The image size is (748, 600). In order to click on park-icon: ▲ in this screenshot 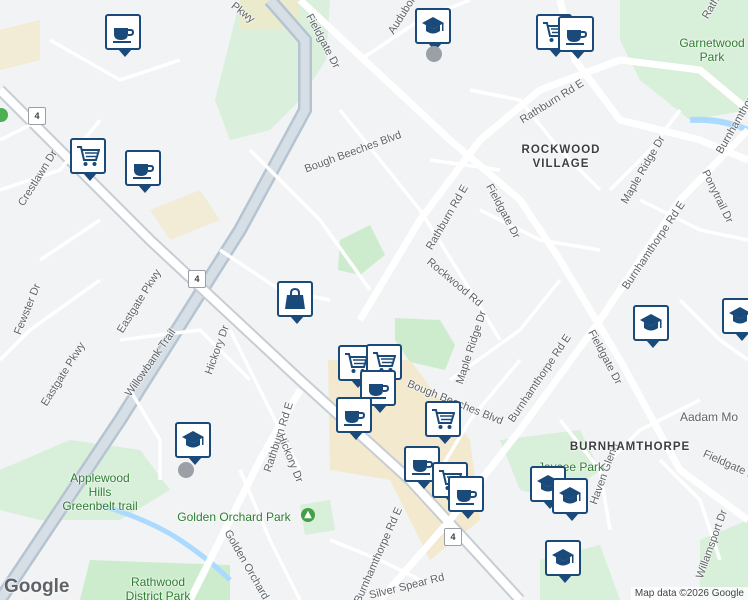, I will do `click(308, 515)`.